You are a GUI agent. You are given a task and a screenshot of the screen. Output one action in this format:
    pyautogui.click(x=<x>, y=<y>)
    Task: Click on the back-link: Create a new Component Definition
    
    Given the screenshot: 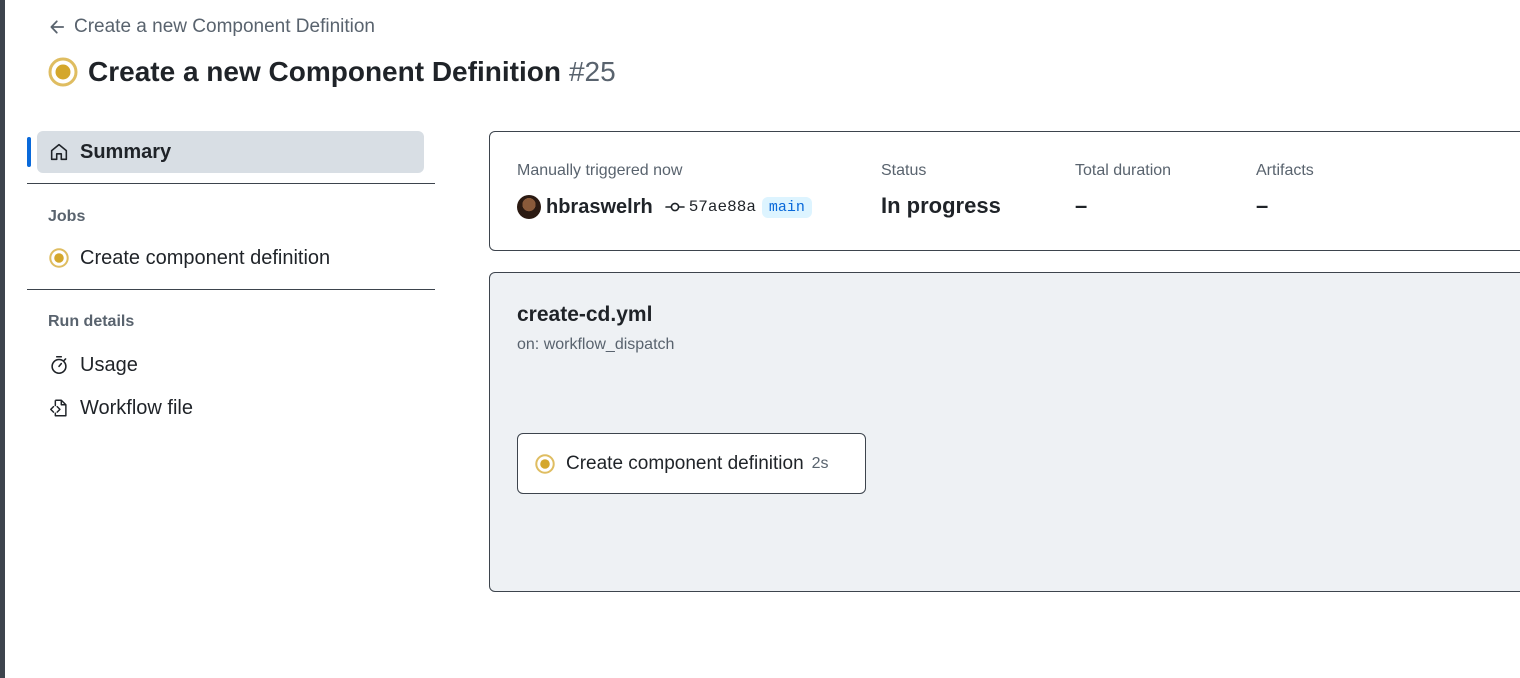 What is the action you would take?
    pyautogui.click(x=332, y=27)
    